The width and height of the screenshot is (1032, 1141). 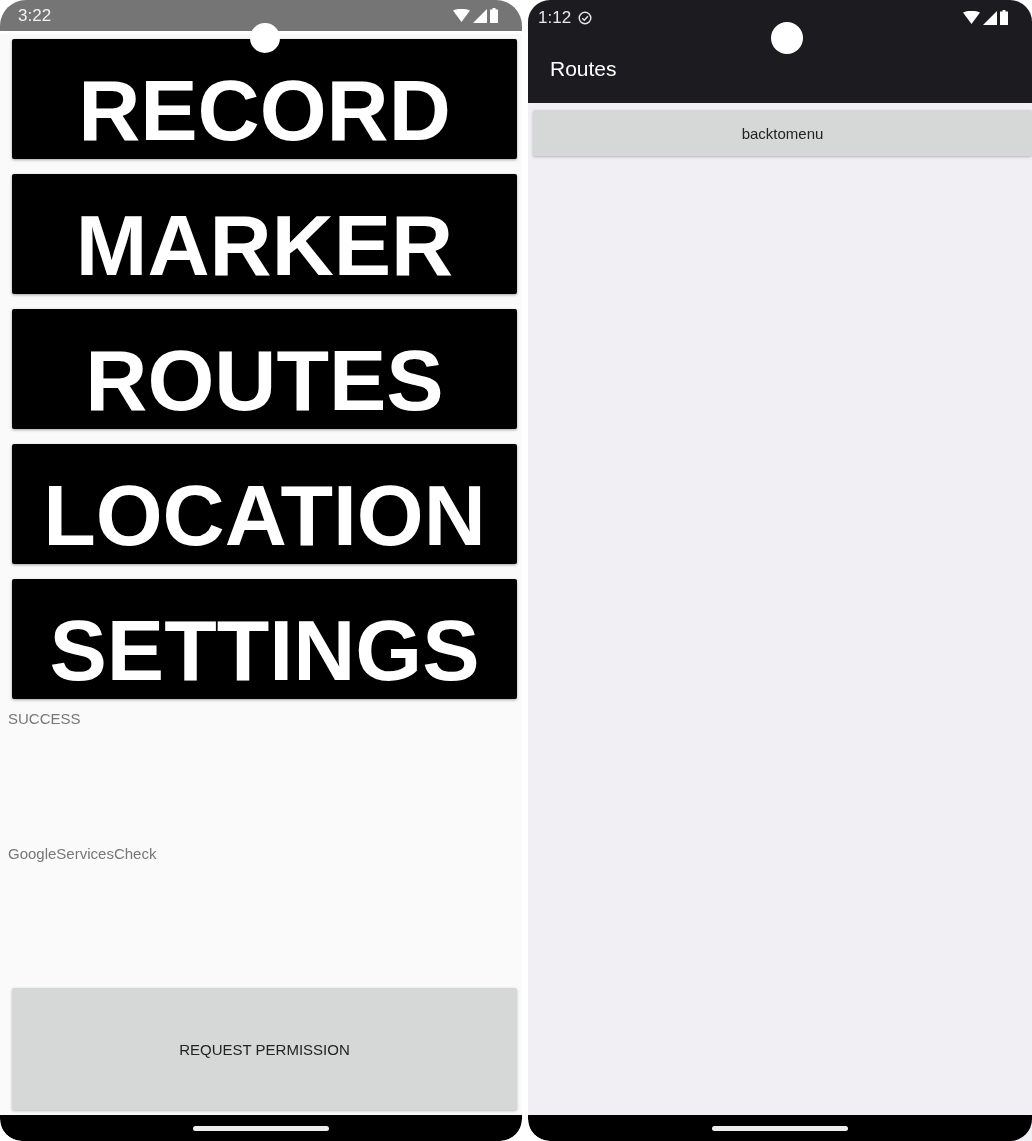 What do you see at coordinates (264, 639) in the screenshot?
I see `menu-button: SETTINGS` at bounding box center [264, 639].